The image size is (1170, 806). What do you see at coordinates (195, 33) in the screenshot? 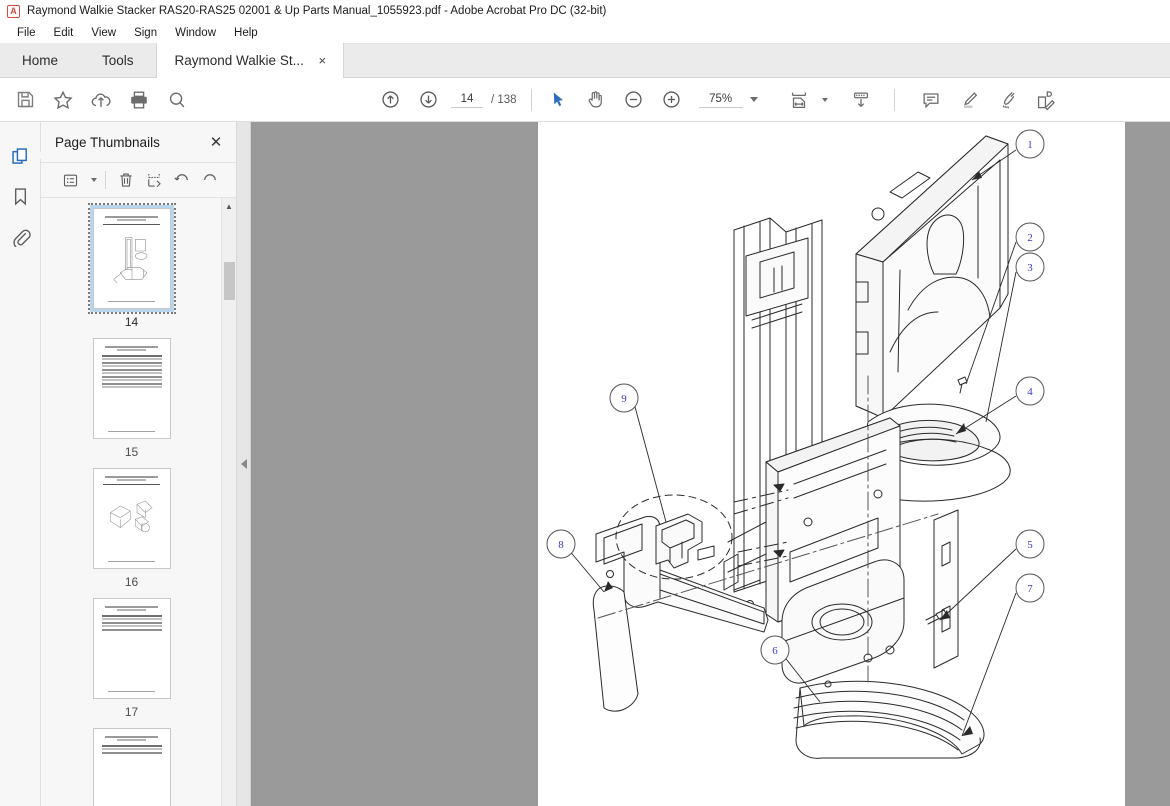
I see `menu-window: Window` at bounding box center [195, 33].